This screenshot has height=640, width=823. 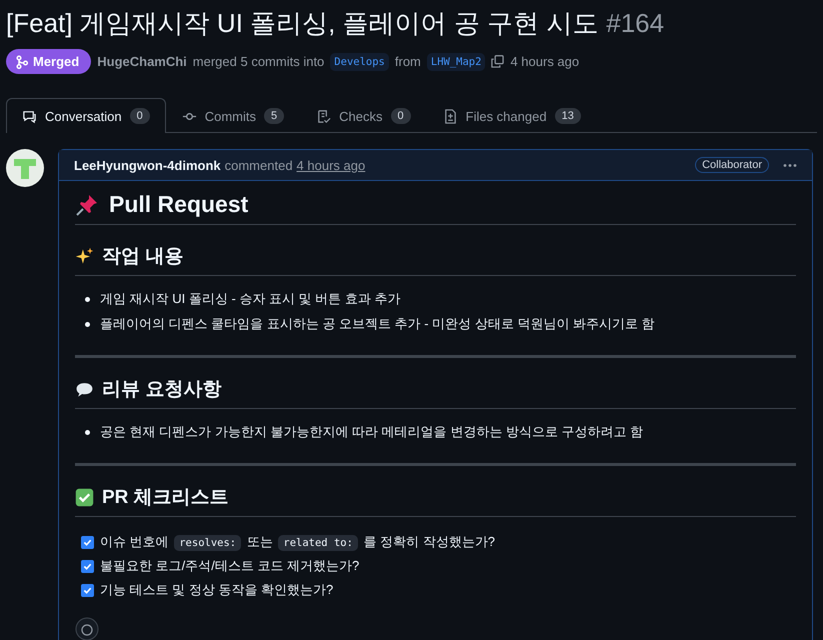 What do you see at coordinates (87, 628) in the screenshot?
I see `add-reaction-icon` at bounding box center [87, 628].